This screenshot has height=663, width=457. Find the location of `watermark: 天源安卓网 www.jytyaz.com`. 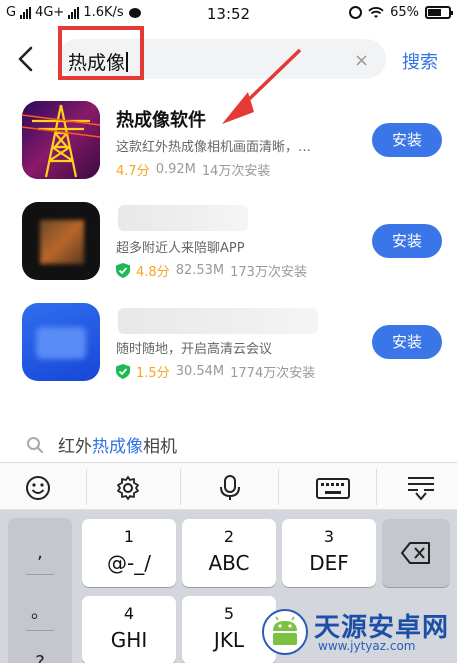

watermark: 天源安卓网 www.jytyaz.com is located at coordinates (357, 631).